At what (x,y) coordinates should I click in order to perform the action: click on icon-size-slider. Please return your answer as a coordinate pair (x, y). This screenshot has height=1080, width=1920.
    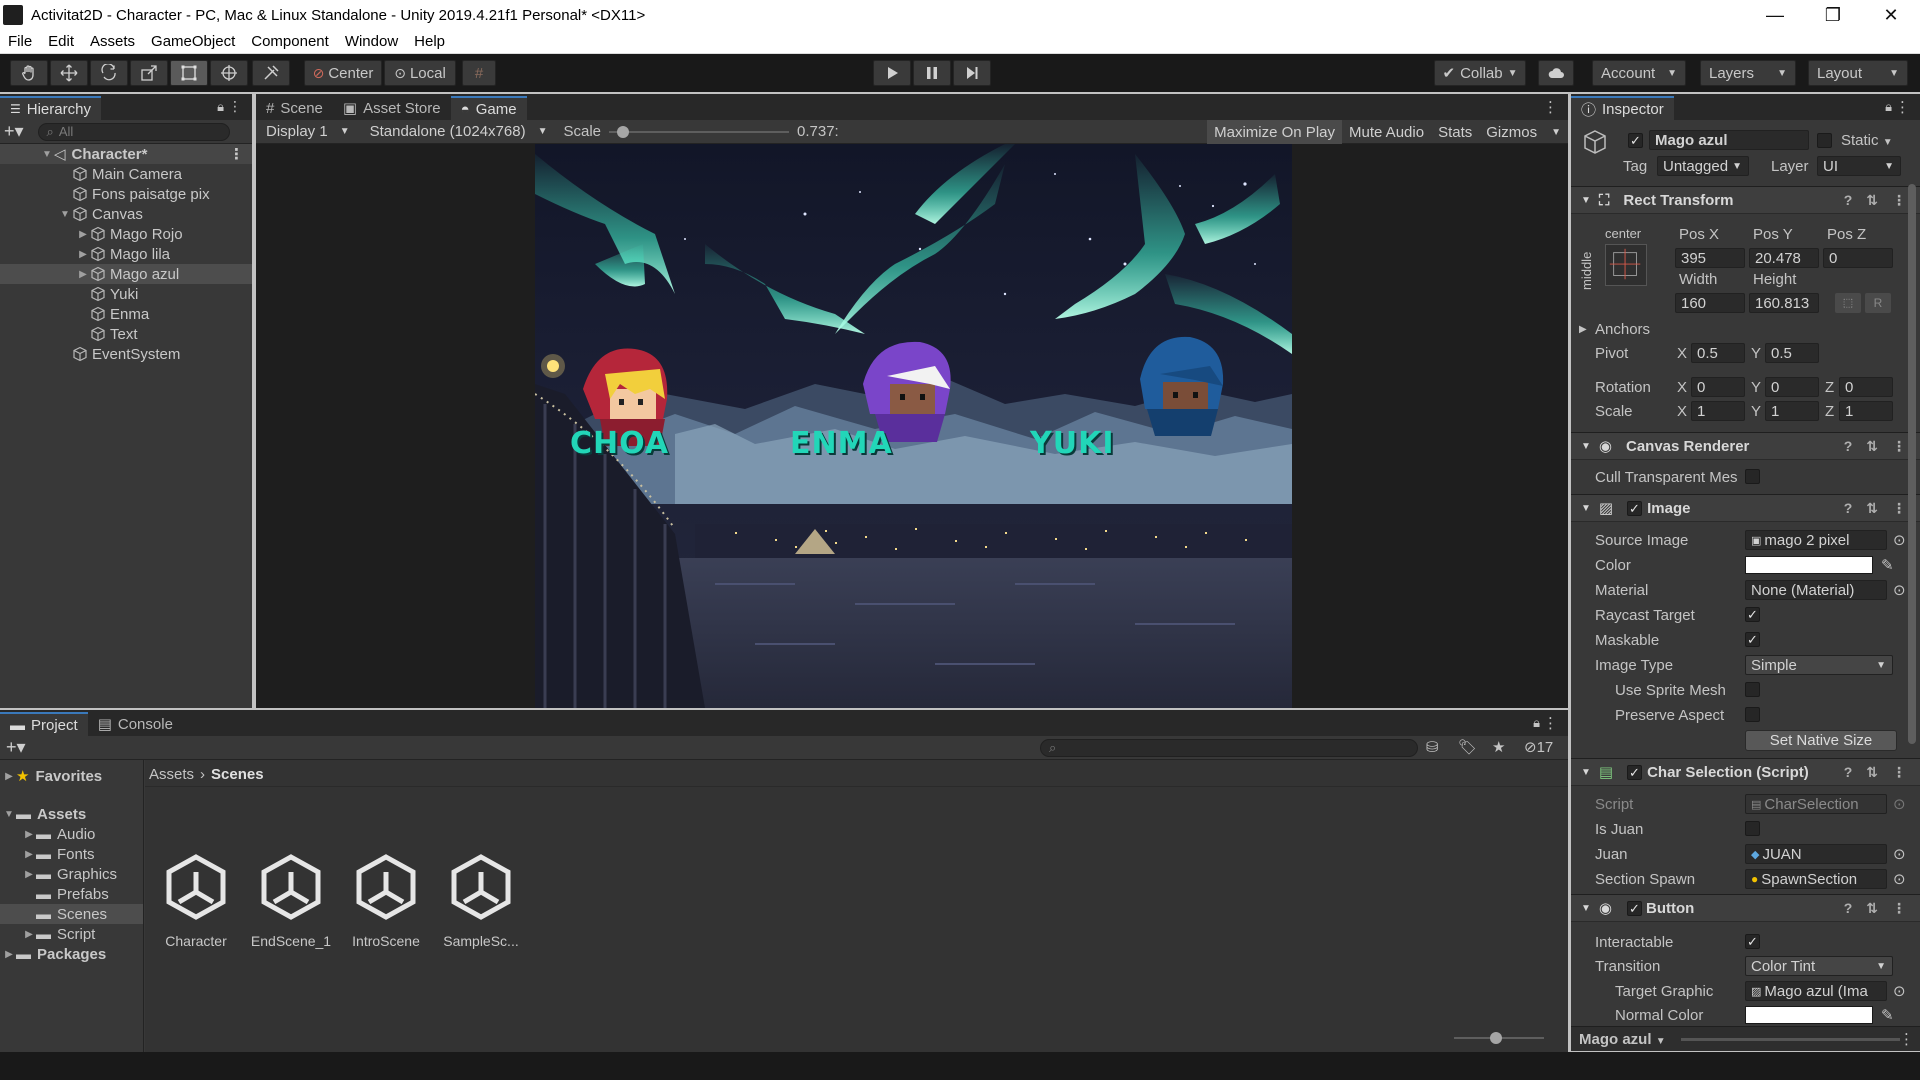
    Looking at the image, I should click on (1499, 1038).